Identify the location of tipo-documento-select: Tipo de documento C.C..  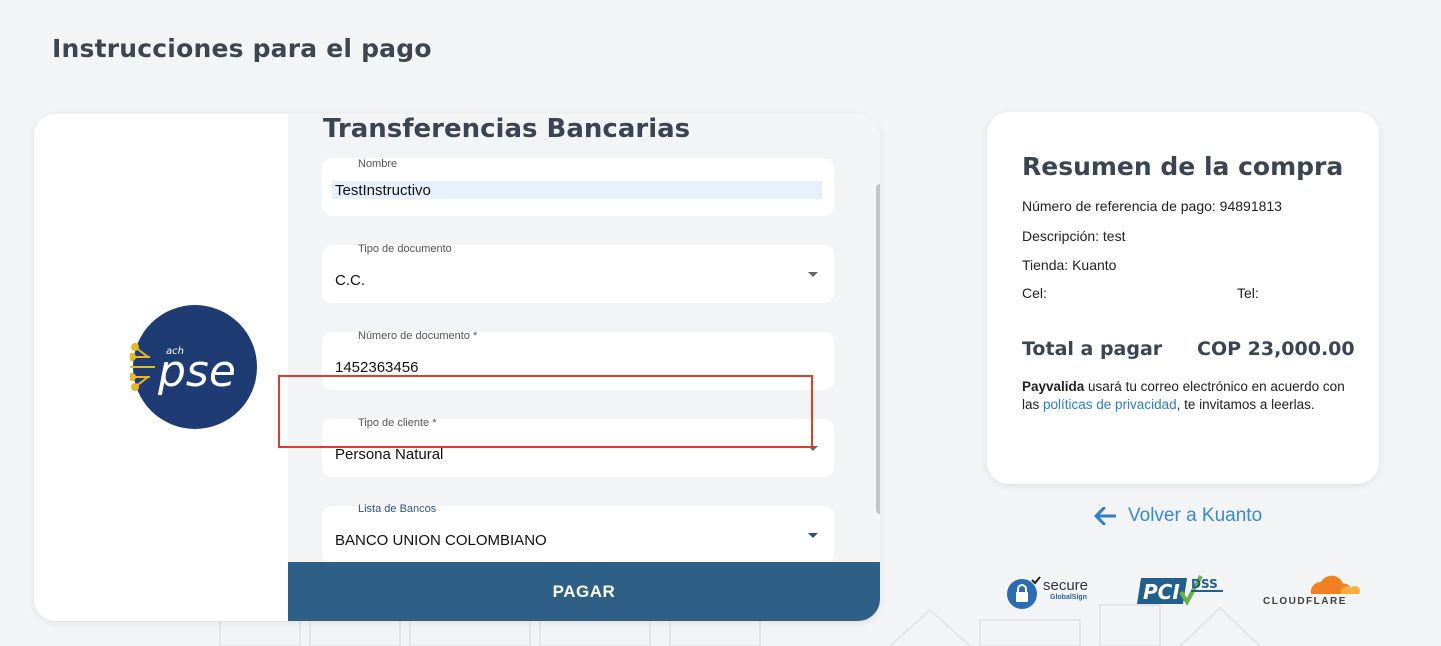
(578, 273).